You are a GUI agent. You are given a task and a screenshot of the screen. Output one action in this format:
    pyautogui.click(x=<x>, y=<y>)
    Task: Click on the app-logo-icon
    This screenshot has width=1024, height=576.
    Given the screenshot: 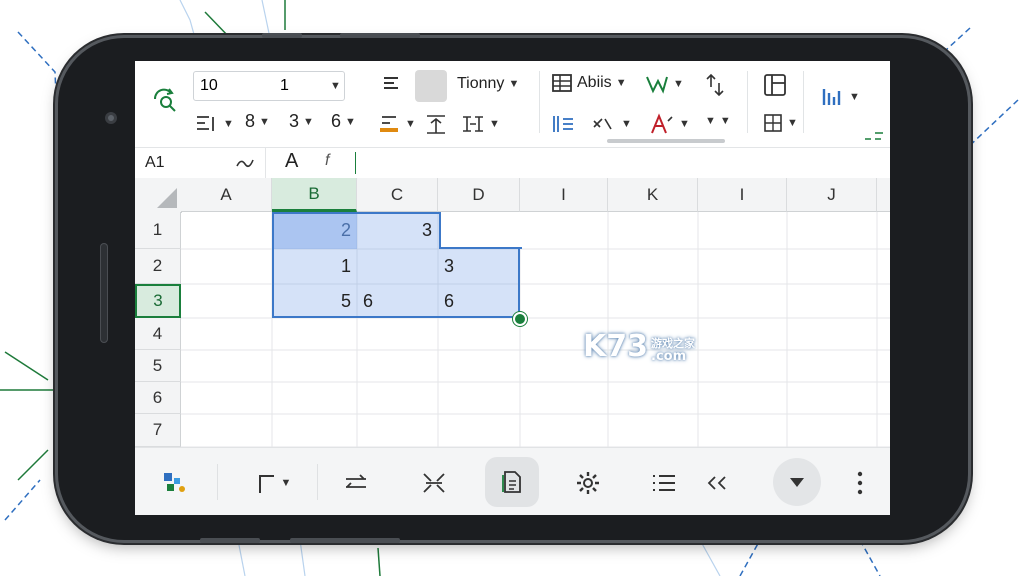 What is the action you would take?
    pyautogui.click(x=174, y=482)
    